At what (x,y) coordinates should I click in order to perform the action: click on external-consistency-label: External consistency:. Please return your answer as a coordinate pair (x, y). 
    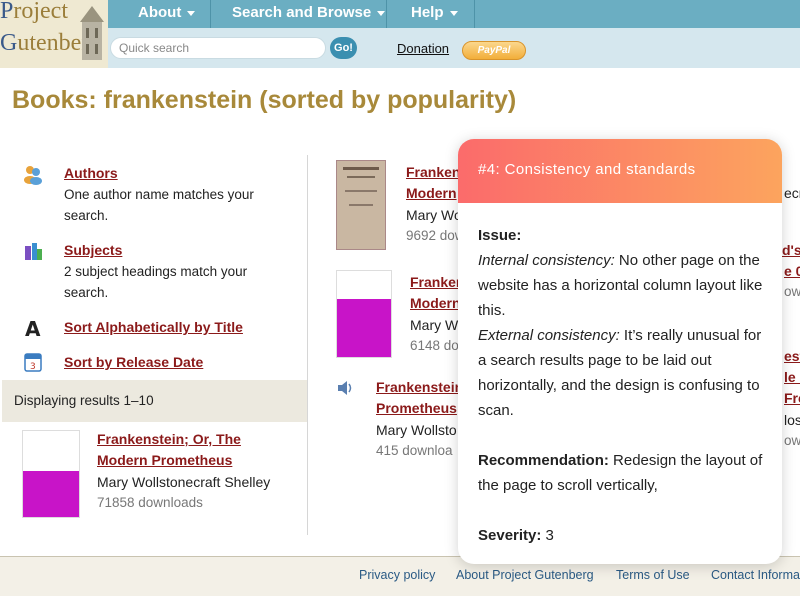
    Looking at the image, I should click on (549, 335).